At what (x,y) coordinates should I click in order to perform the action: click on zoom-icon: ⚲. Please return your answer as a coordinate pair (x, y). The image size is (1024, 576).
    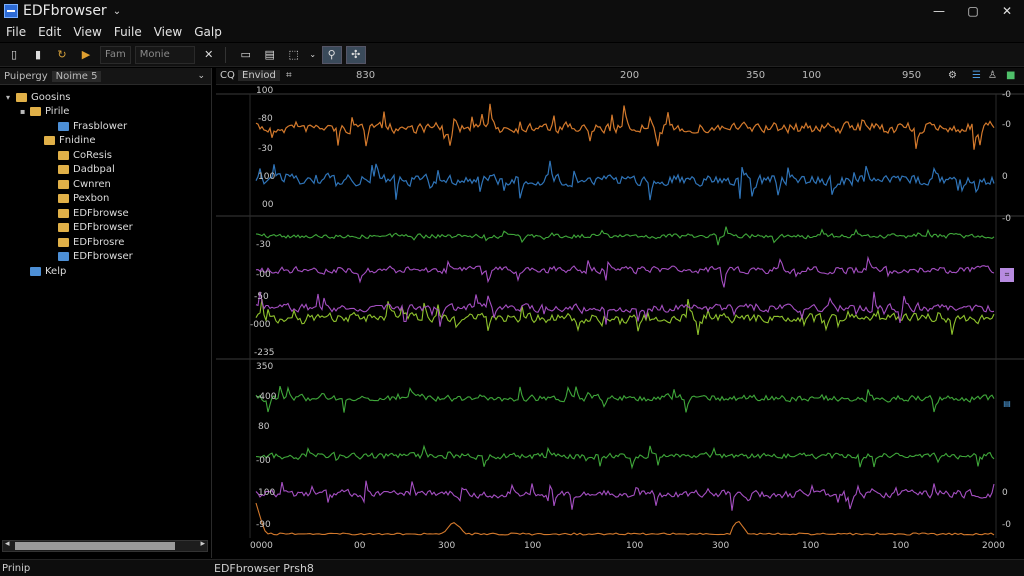
    Looking at the image, I should click on (331, 54).